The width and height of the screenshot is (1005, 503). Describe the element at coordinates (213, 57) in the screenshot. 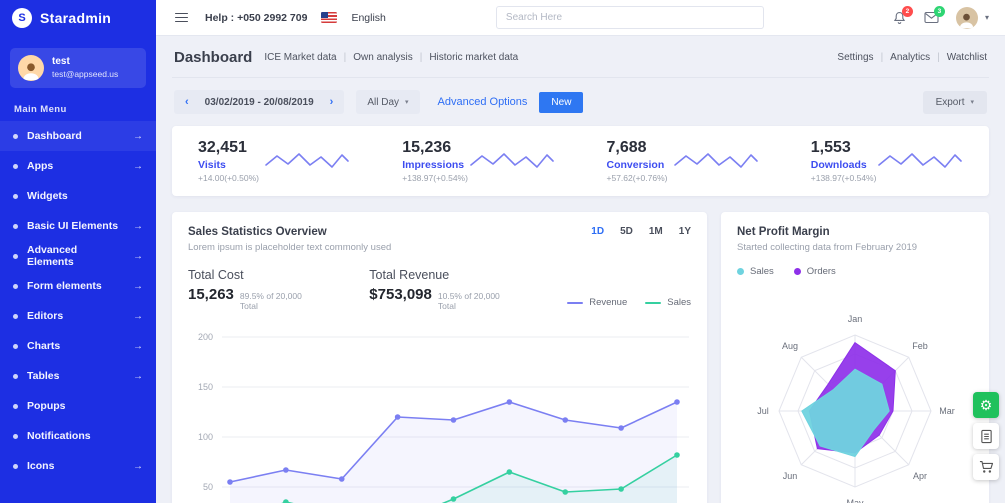

I see `page-title: Dashboard` at that location.